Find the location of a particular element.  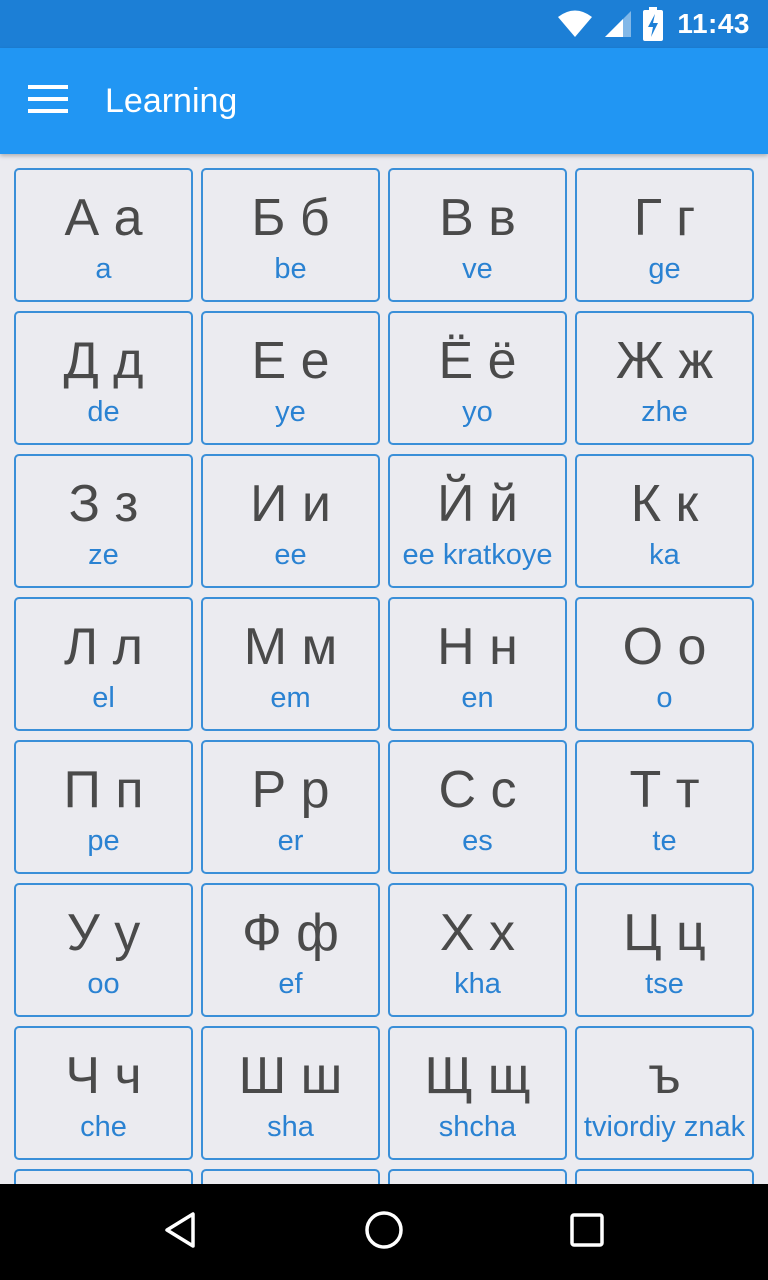

cyrillic-letter: И и is located at coordinates (290, 504).